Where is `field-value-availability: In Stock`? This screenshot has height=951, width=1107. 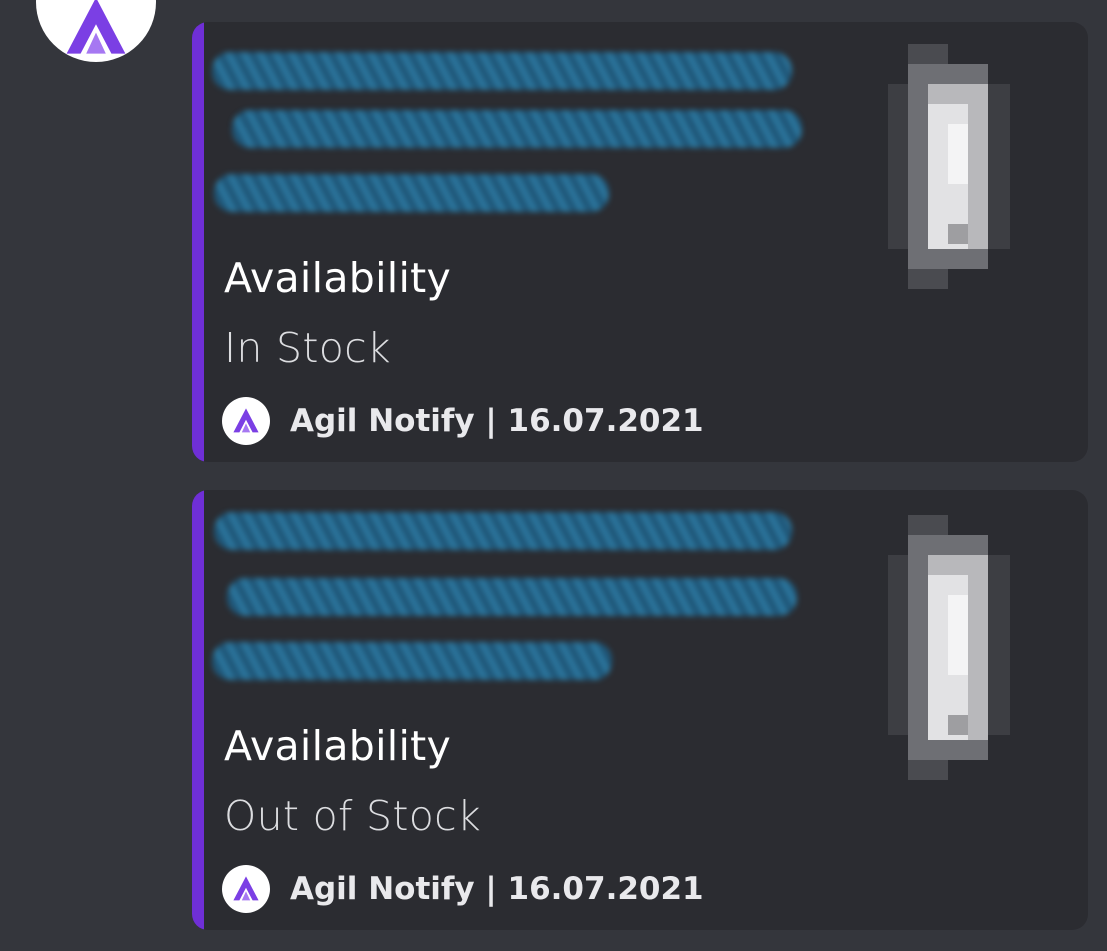 field-value-availability: In Stock is located at coordinates (307, 348).